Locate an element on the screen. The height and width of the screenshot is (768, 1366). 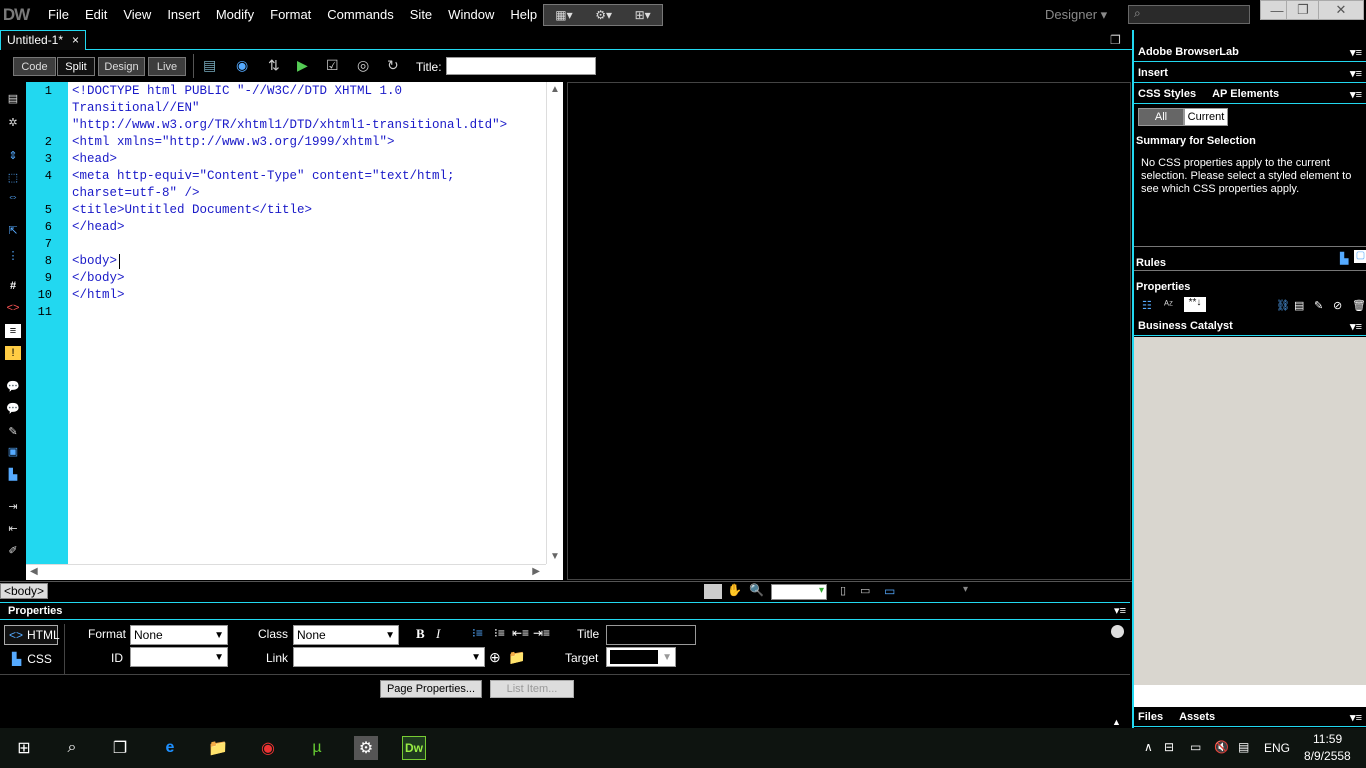
outdent-icon: ⇤≡ is located at coordinates (520, 633).